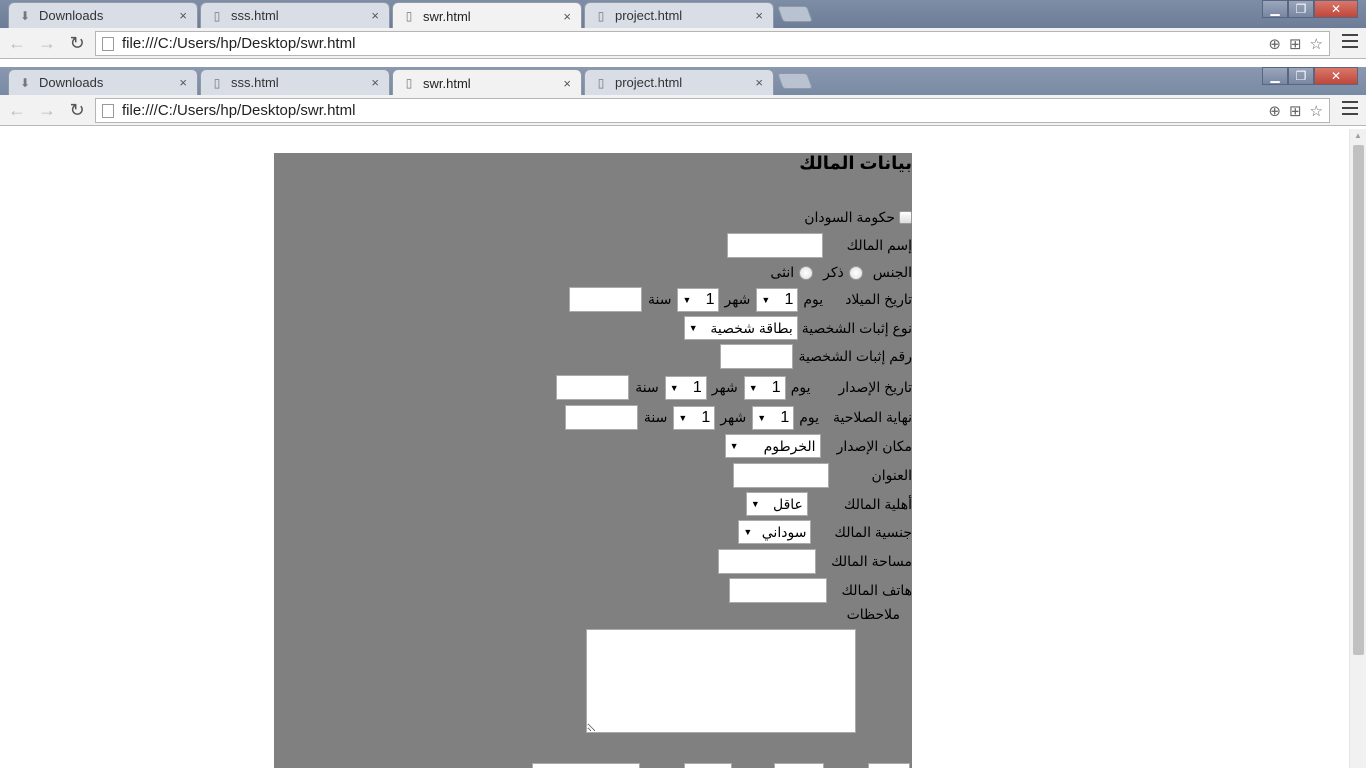  What do you see at coordinates (593, 387) in the screenshot?
I see `issue-year-input` at bounding box center [593, 387].